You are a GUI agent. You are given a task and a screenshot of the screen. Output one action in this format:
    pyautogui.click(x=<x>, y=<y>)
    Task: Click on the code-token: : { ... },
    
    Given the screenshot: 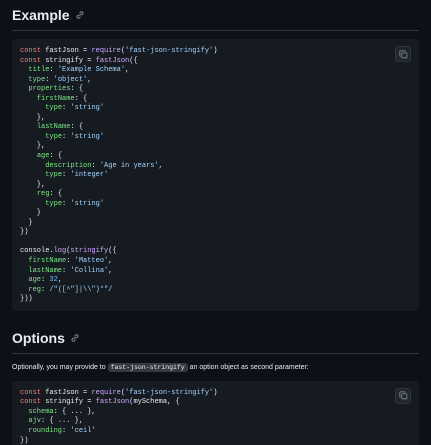 What is the action you would take?
    pyautogui.click(x=74, y=411)
    